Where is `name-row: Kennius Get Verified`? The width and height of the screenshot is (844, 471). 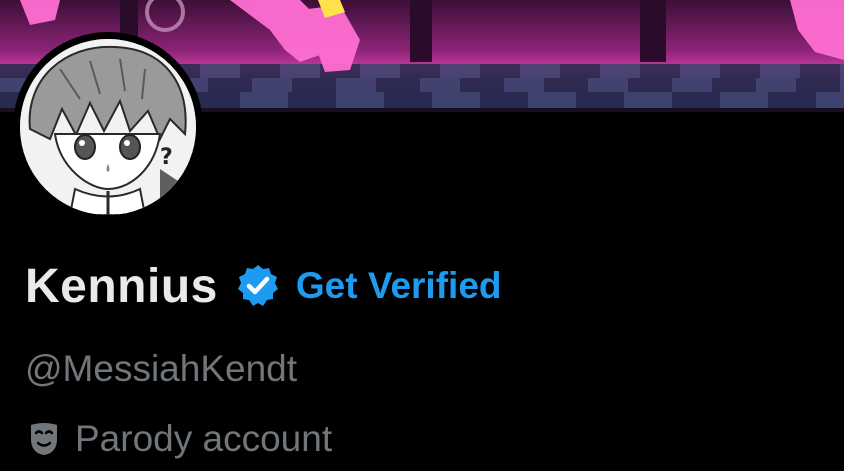
name-row: Kennius Get Verified is located at coordinates (263, 286).